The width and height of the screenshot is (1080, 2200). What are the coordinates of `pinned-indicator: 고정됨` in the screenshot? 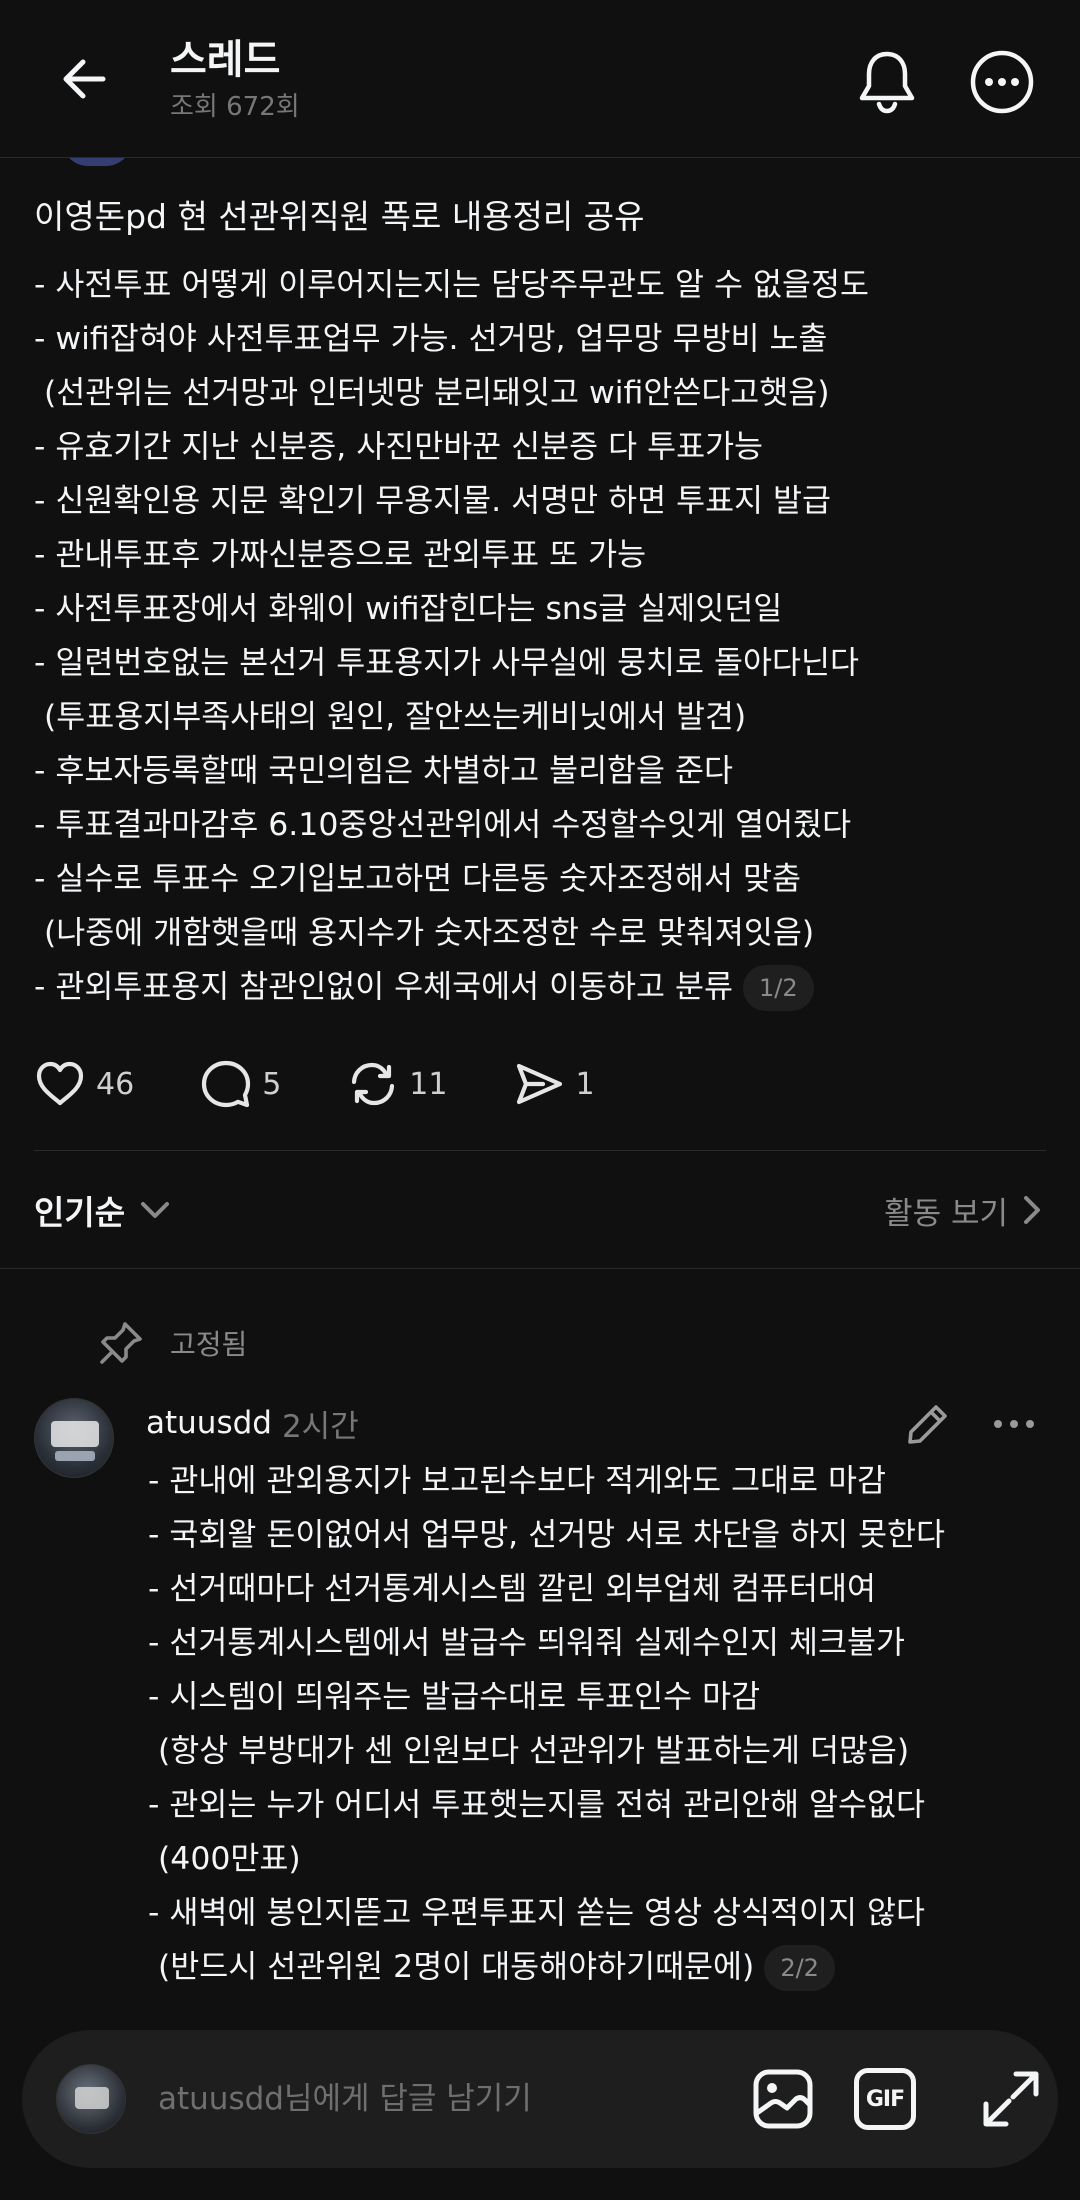 It's located at (172, 1343).